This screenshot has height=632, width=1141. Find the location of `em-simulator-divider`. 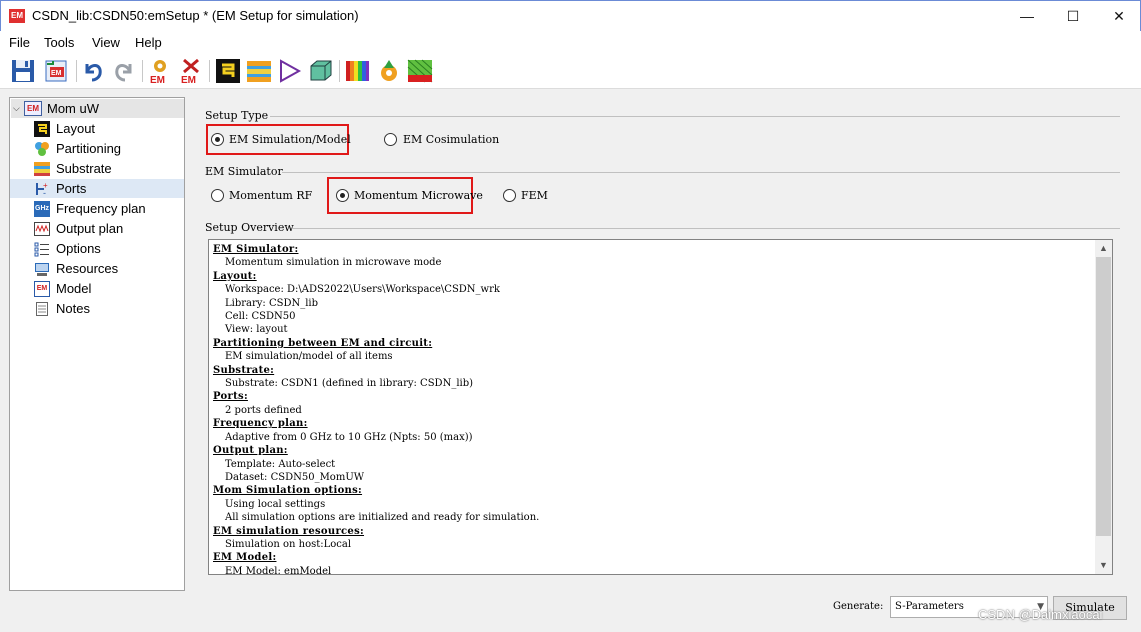

em-simulator-divider is located at coordinates (701, 172).